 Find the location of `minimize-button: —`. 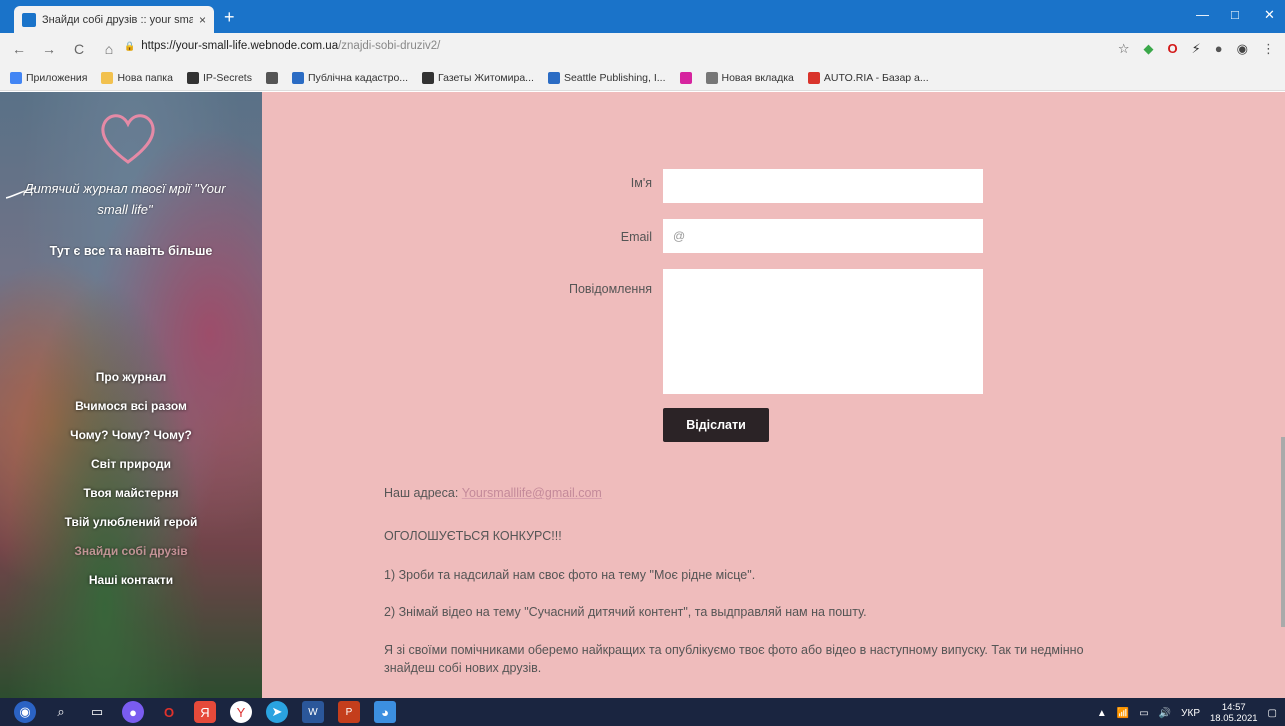

minimize-button: — is located at coordinates (1202, 14).